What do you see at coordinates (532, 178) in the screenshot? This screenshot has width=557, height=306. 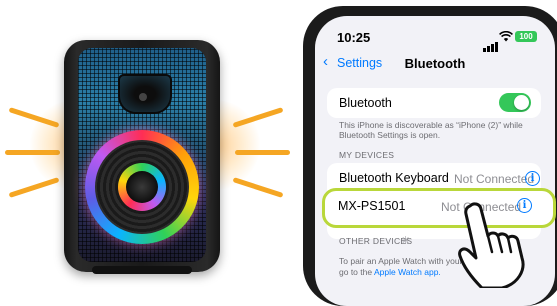 I see `info-icon: i` at bounding box center [532, 178].